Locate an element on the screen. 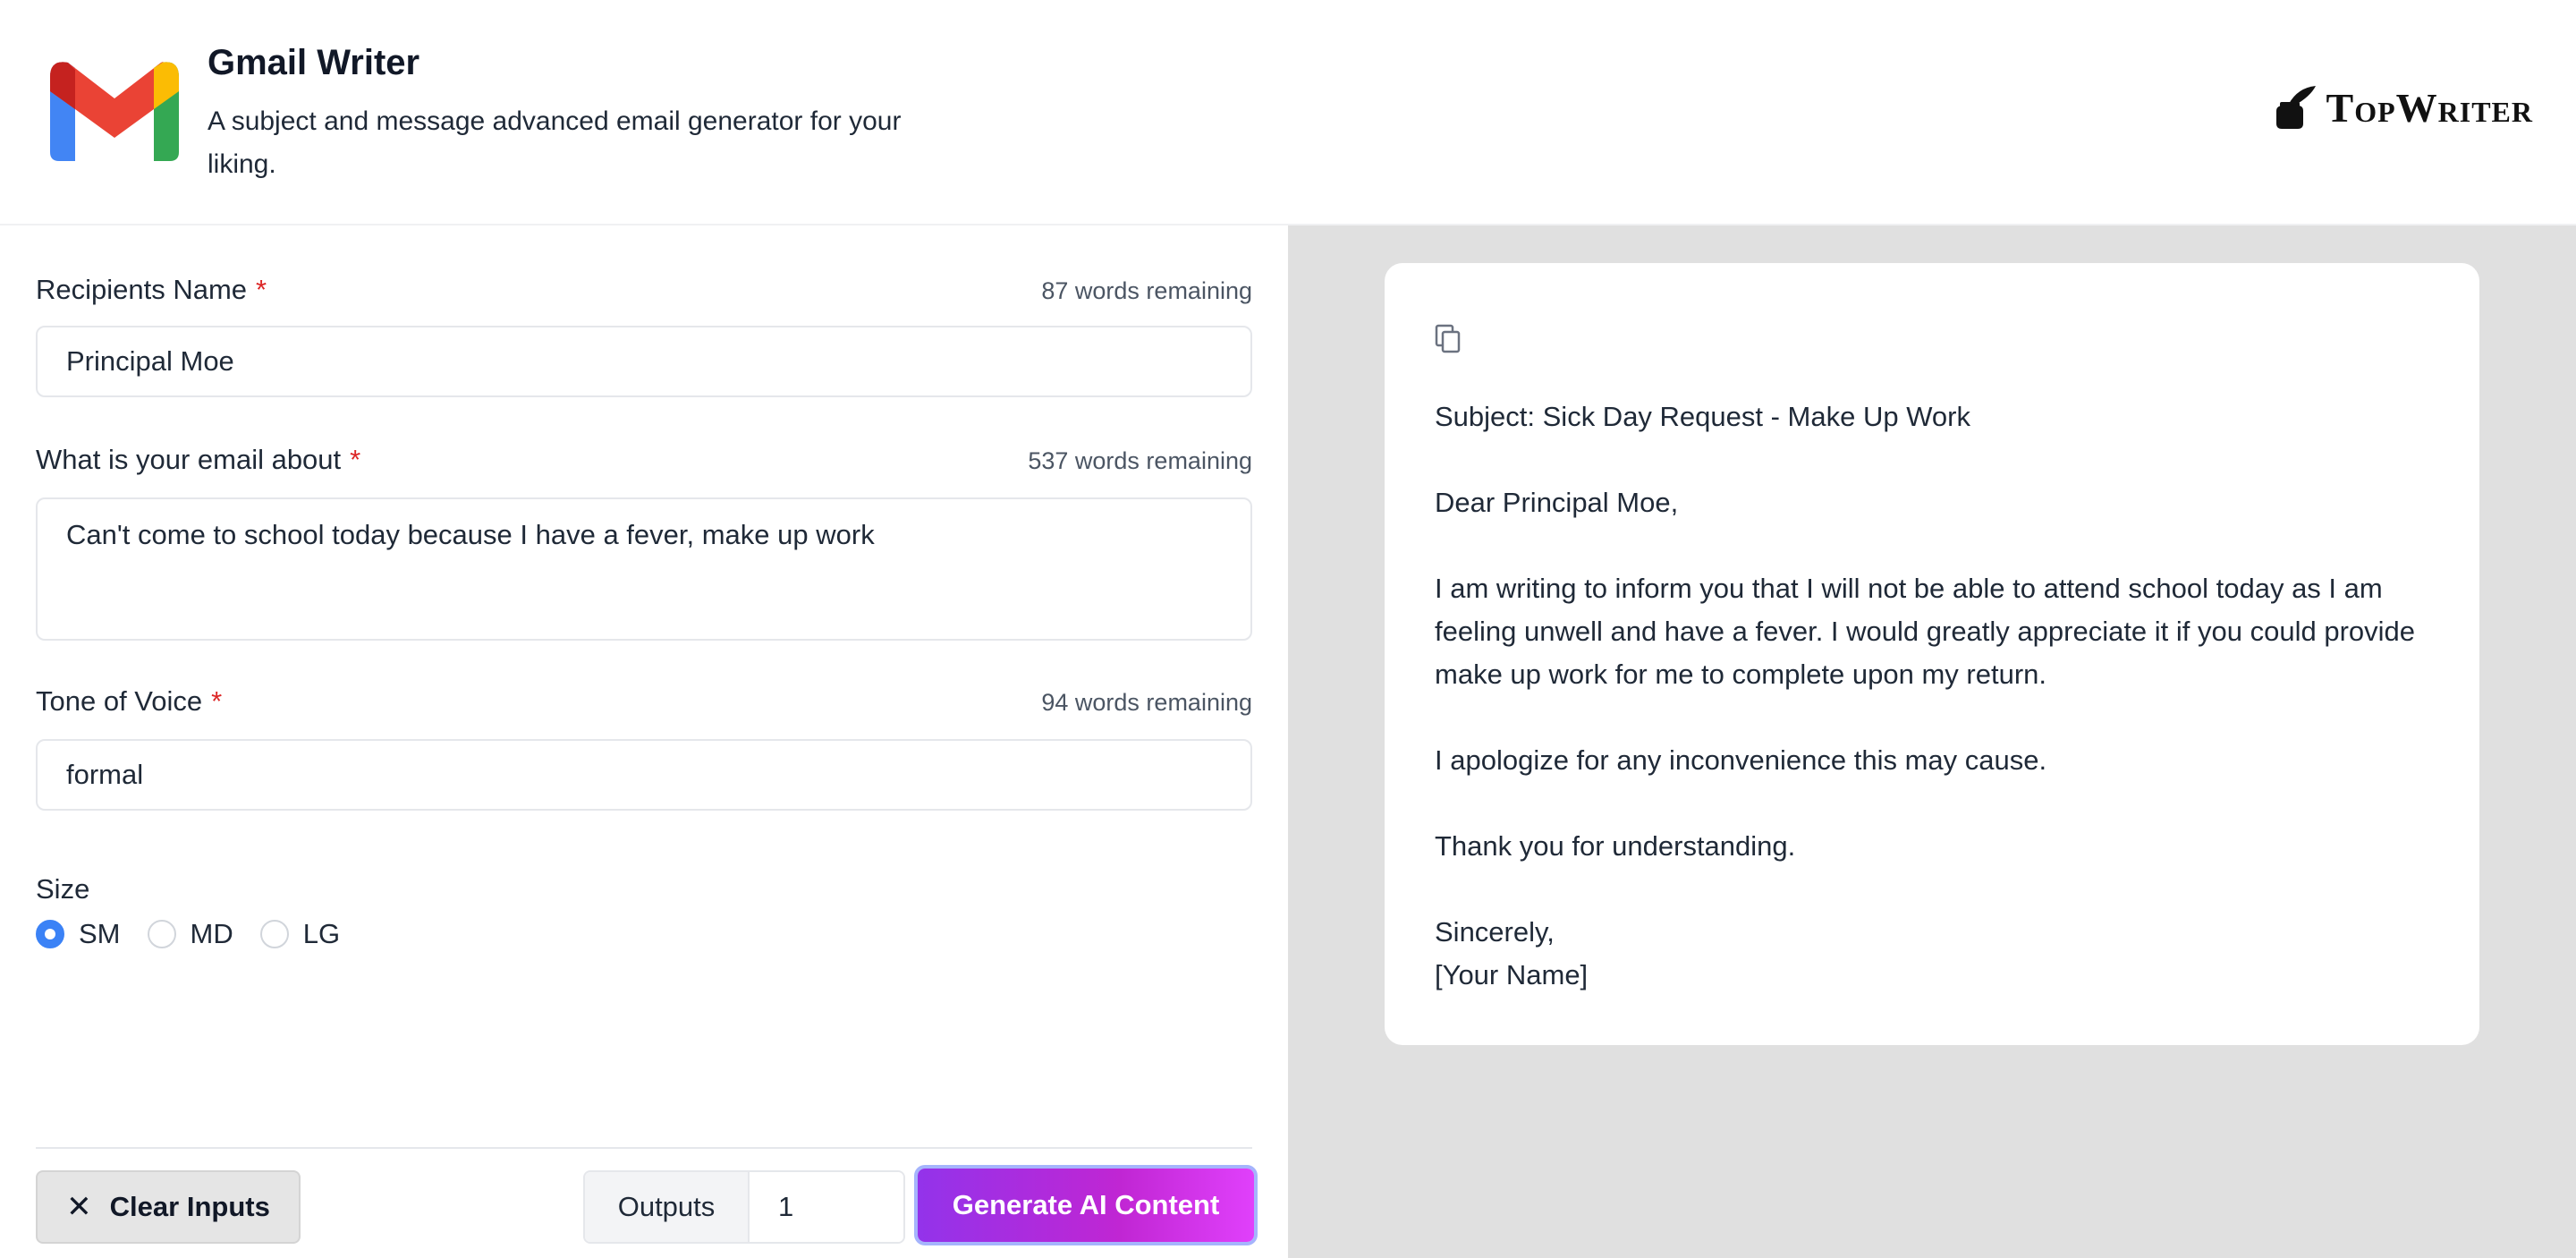 Image resolution: width=2576 pixels, height=1258 pixels. email-greeting: Dear Principal Moe, is located at coordinates (1557, 502).